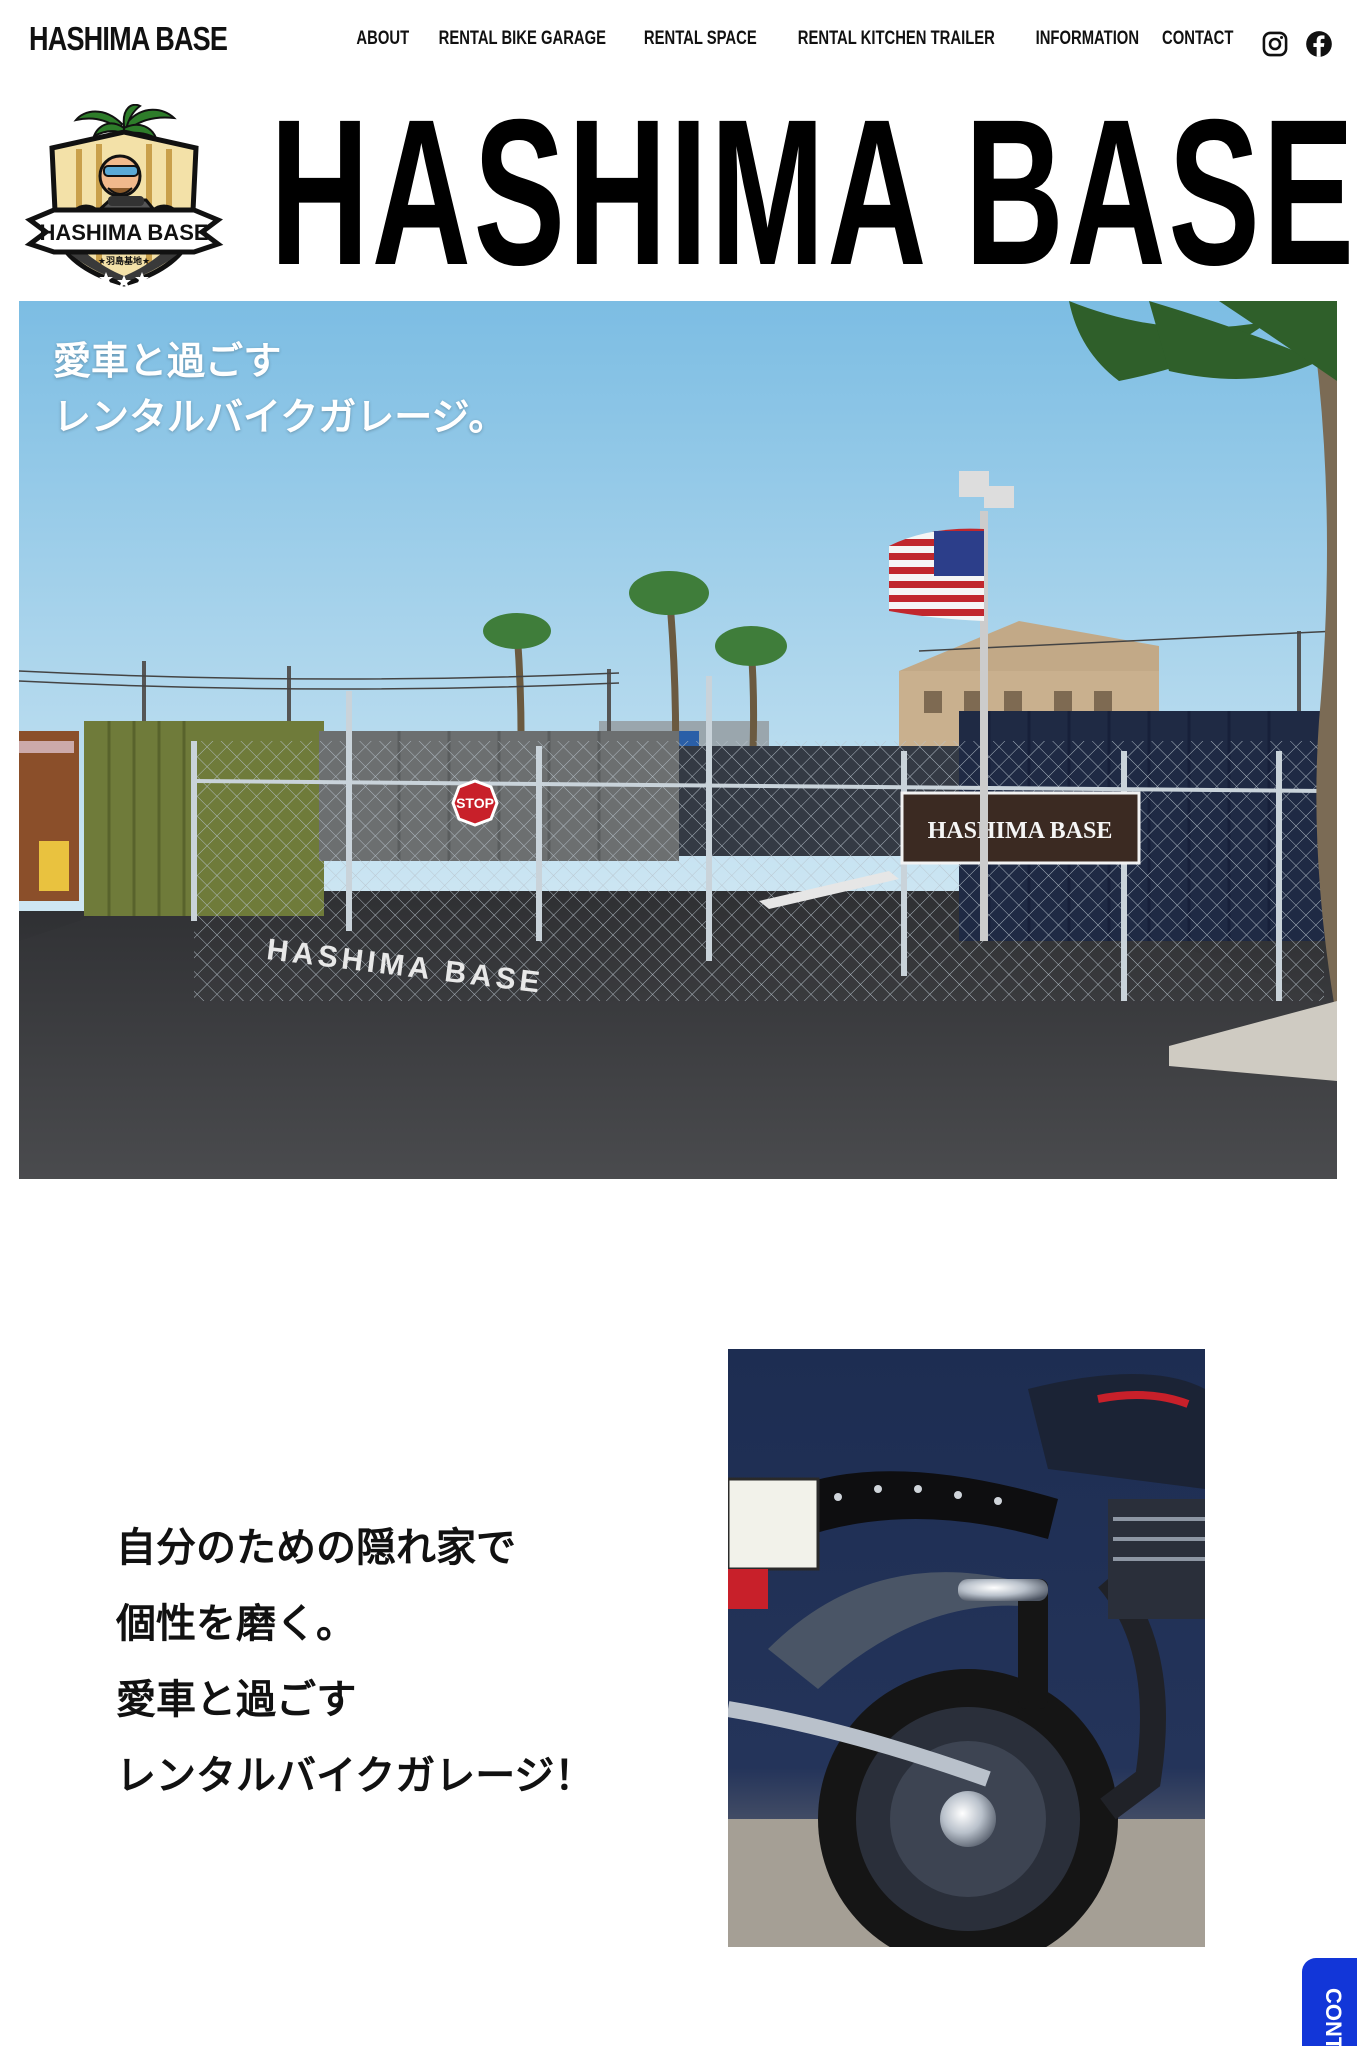 The image size is (1357, 2046). I want to click on motorcycle-photo, so click(966, 1648).